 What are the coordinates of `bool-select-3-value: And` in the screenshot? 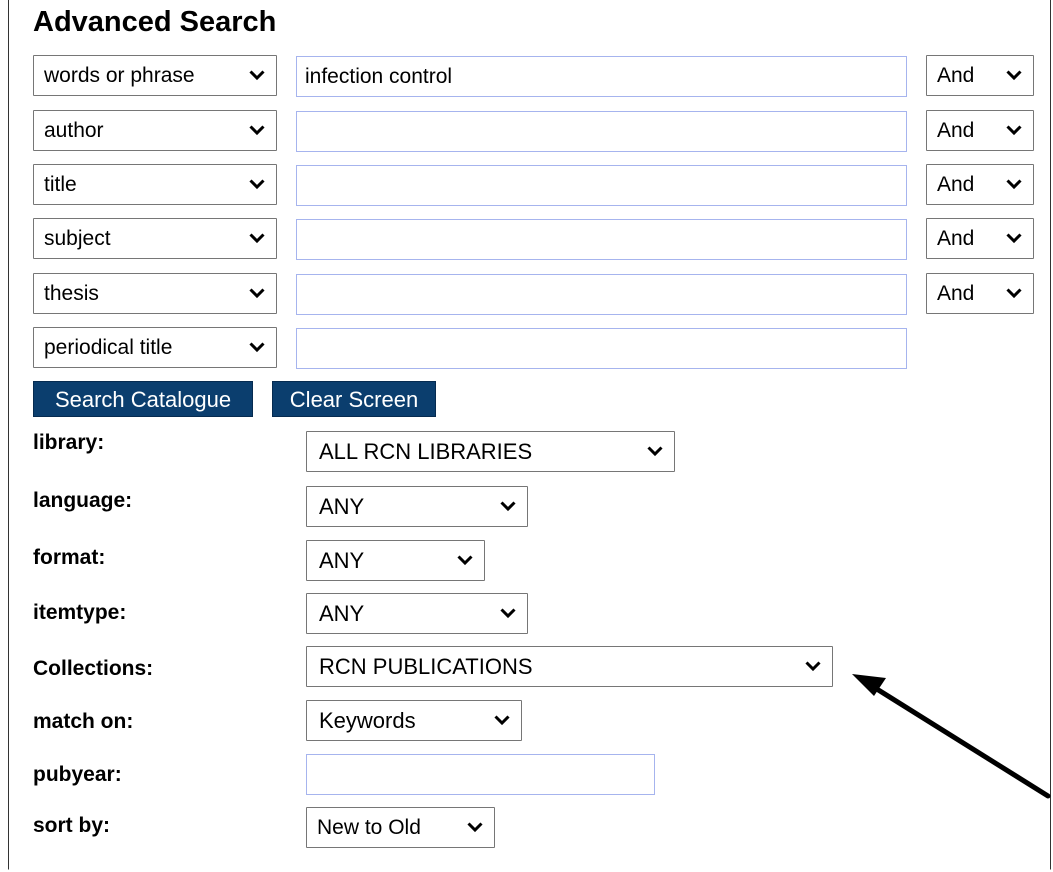 It's located at (956, 184).